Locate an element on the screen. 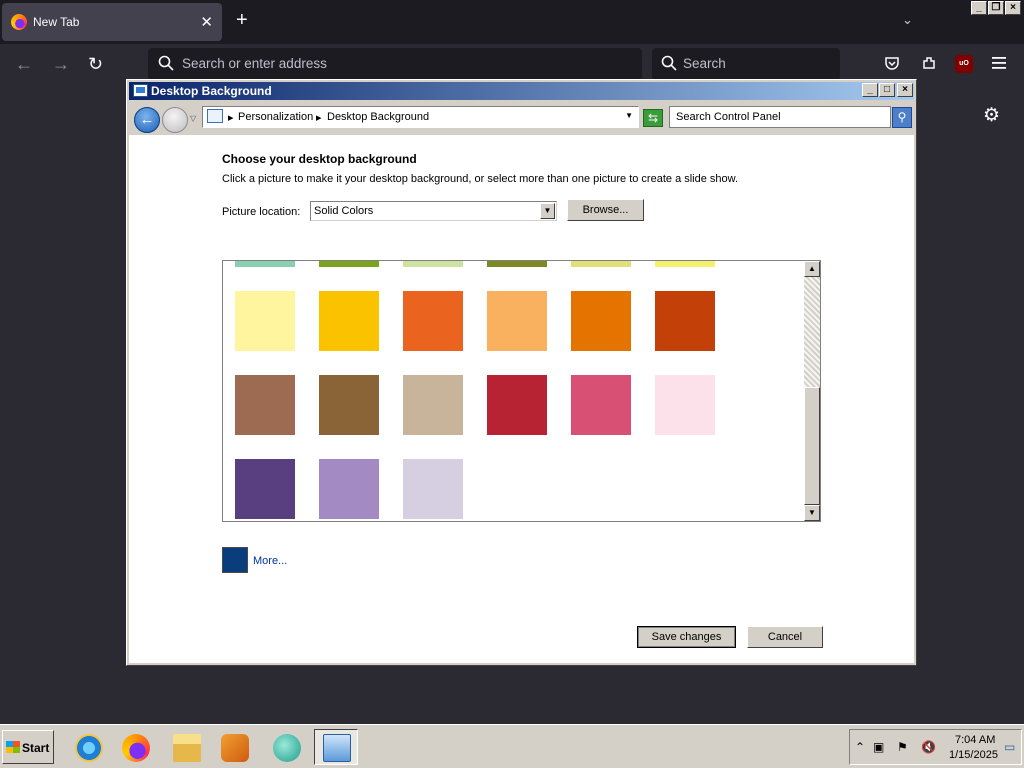  breadcrumb-desktop-background: Desktop Background is located at coordinates (378, 117).